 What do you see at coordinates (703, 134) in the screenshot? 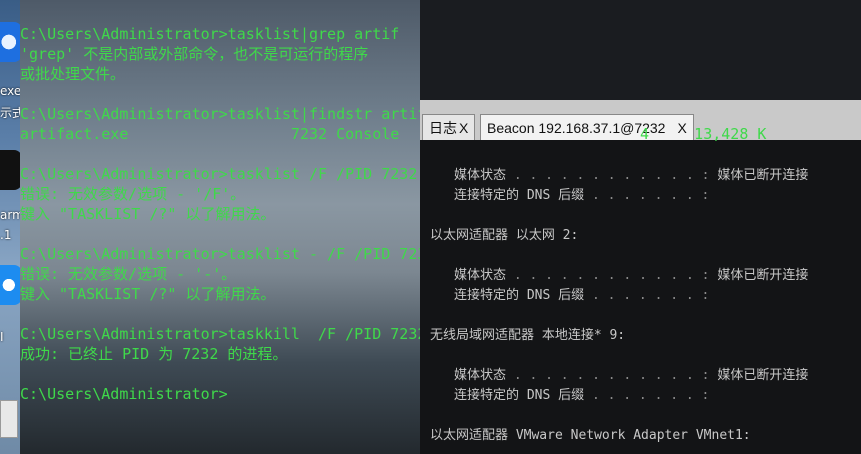
I see `console-line-overflow: 4 13,428 K` at bounding box center [703, 134].